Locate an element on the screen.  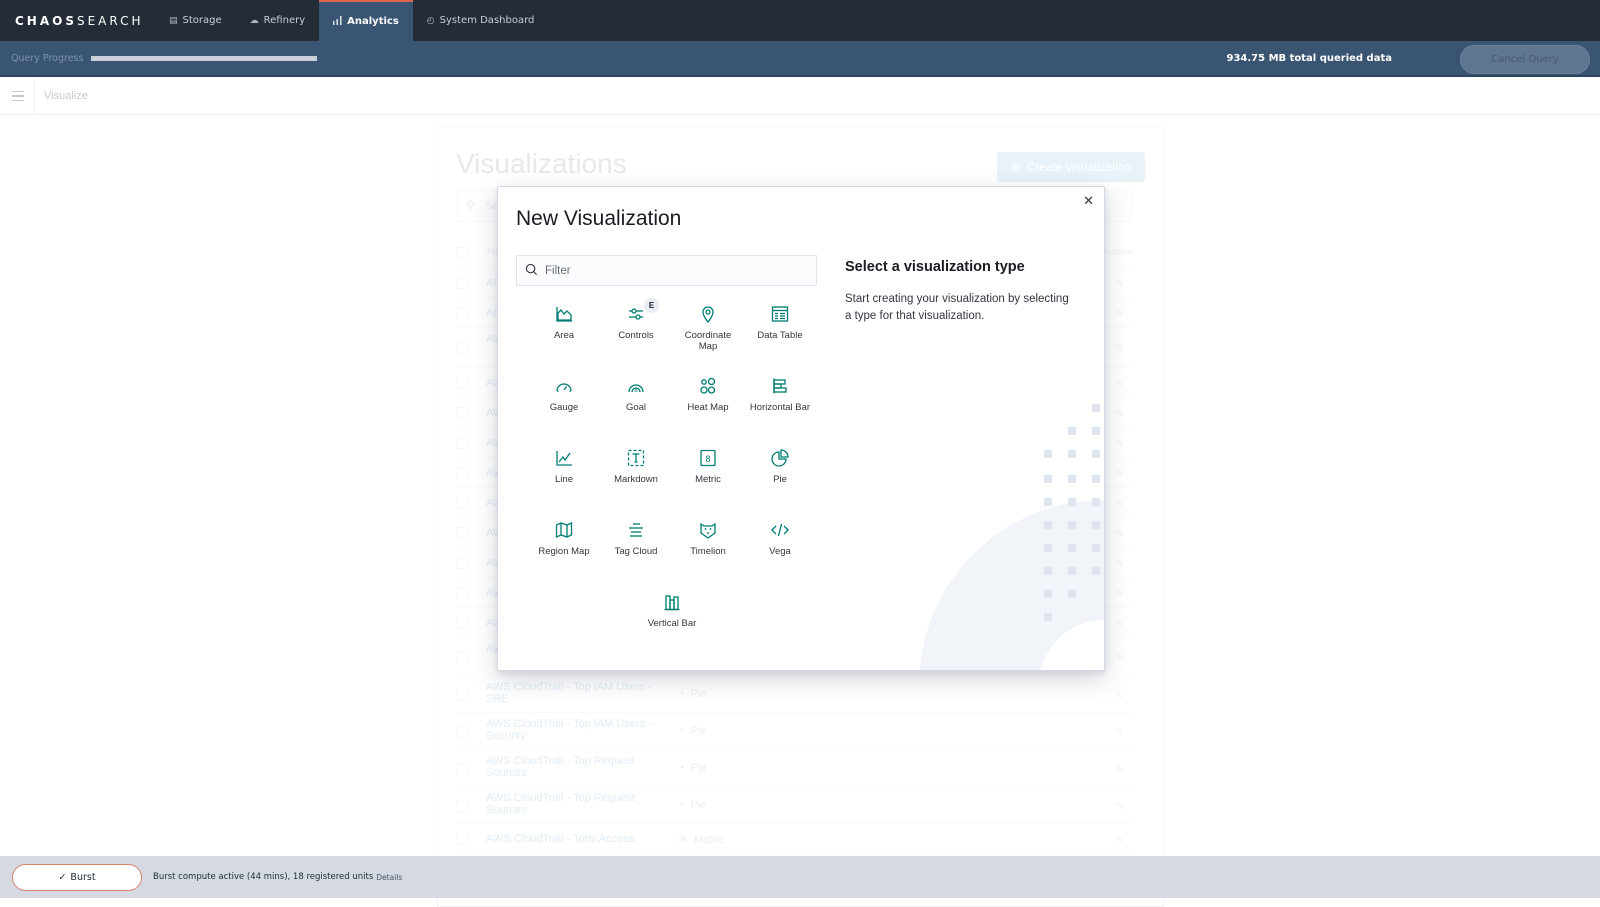
nav-tab-label: Storage is located at coordinates (202, 20).